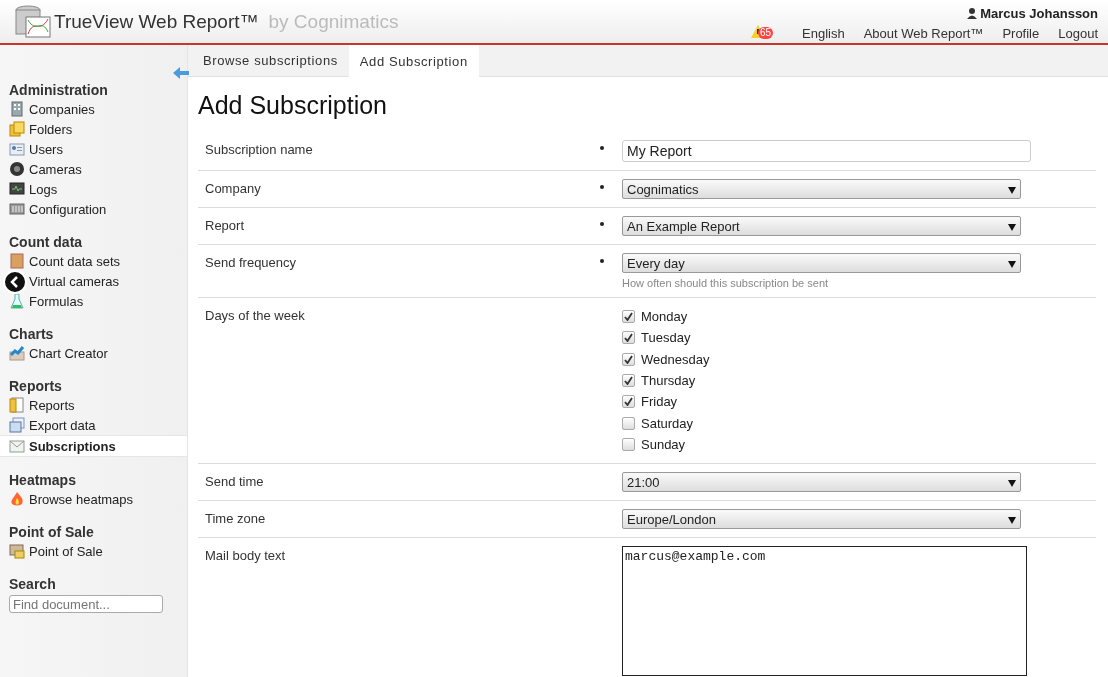 The width and height of the screenshot is (1108, 677). What do you see at coordinates (93, 189) in the screenshot?
I see `sidebar-item: Logs` at bounding box center [93, 189].